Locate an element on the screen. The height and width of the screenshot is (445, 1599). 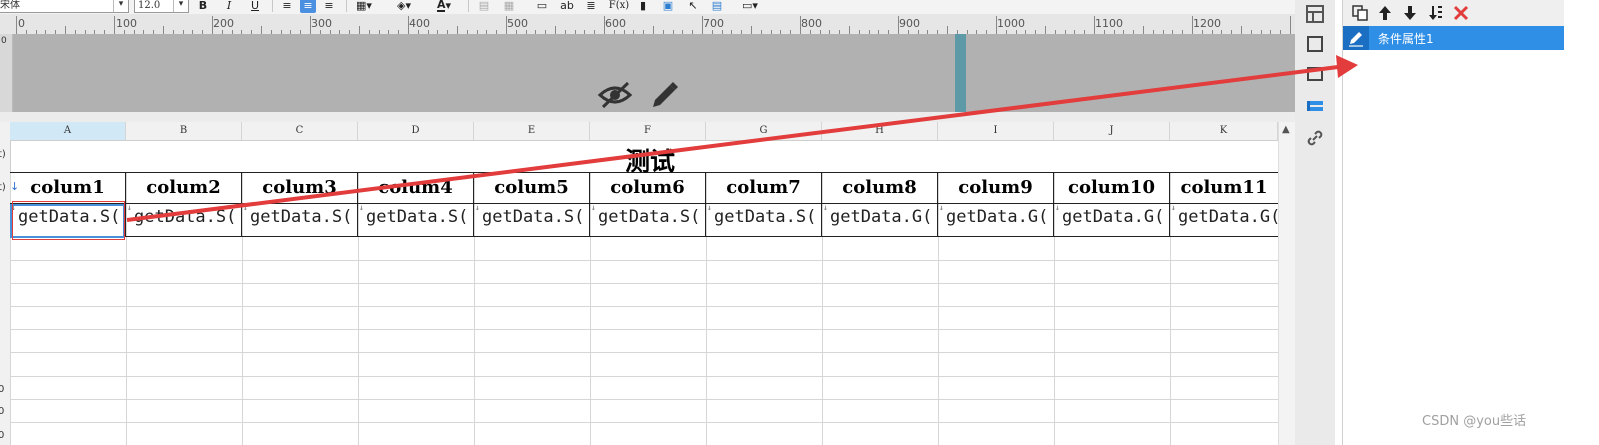
frame-select-icon: ▭▾ is located at coordinates (750, 6).